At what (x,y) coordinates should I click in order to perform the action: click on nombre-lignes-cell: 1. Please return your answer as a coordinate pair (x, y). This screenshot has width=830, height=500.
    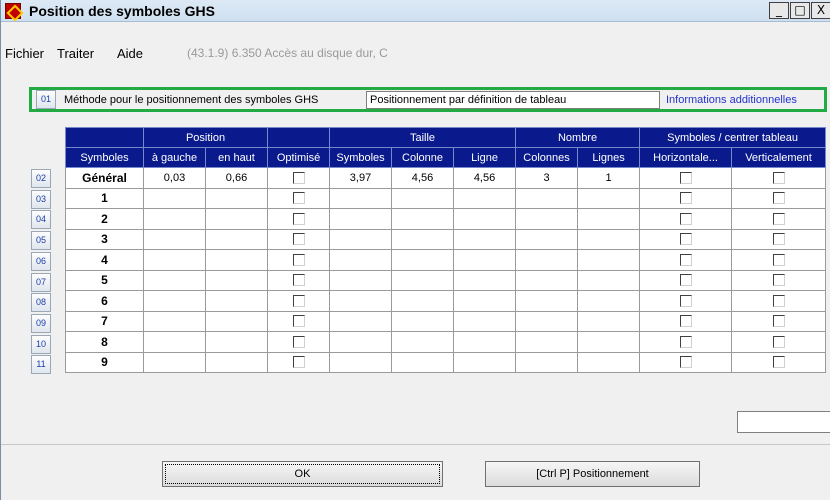
    Looking at the image, I should click on (609, 178).